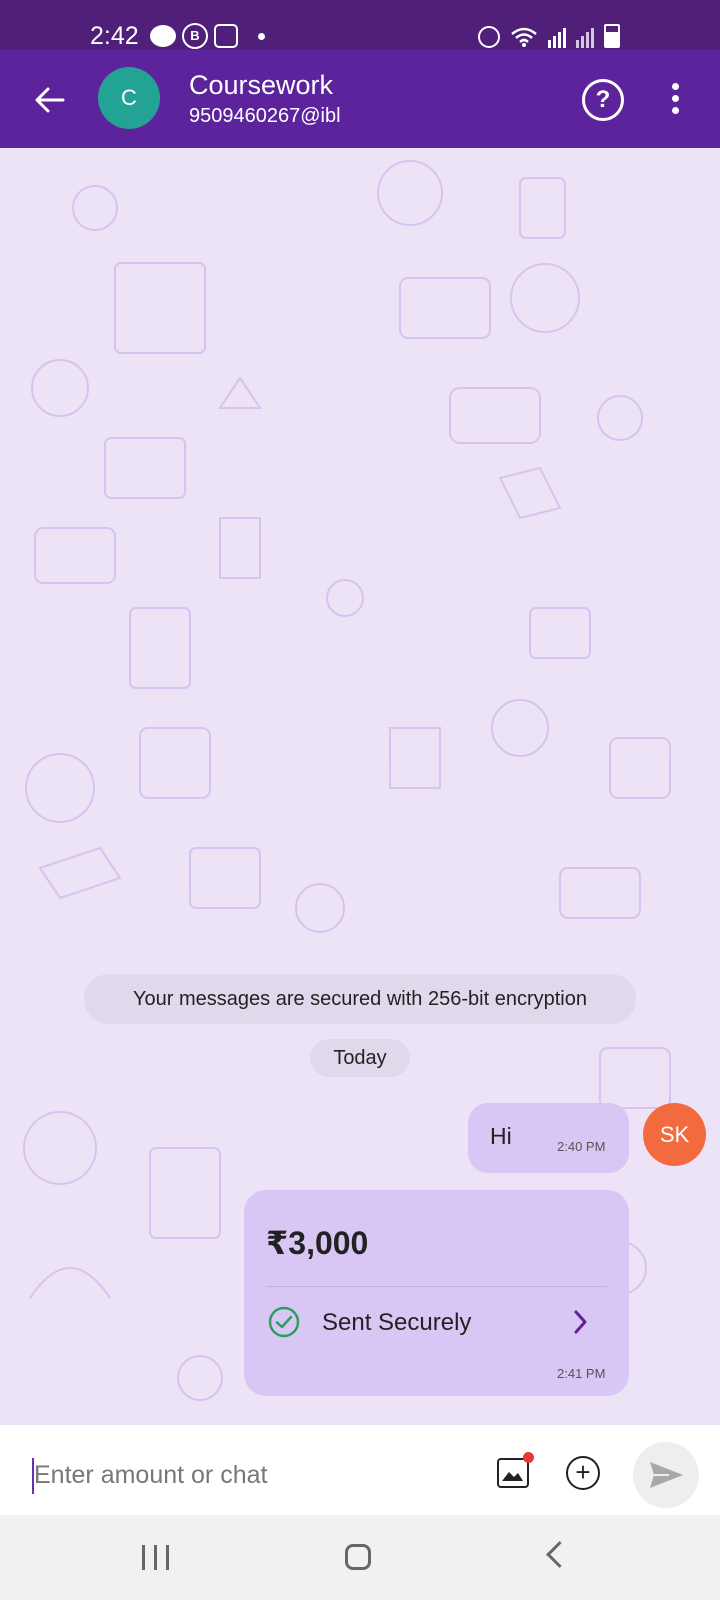  Describe the element at coordinates (163, 36) in the screenshot. I see `message-notification-icon` at that location.